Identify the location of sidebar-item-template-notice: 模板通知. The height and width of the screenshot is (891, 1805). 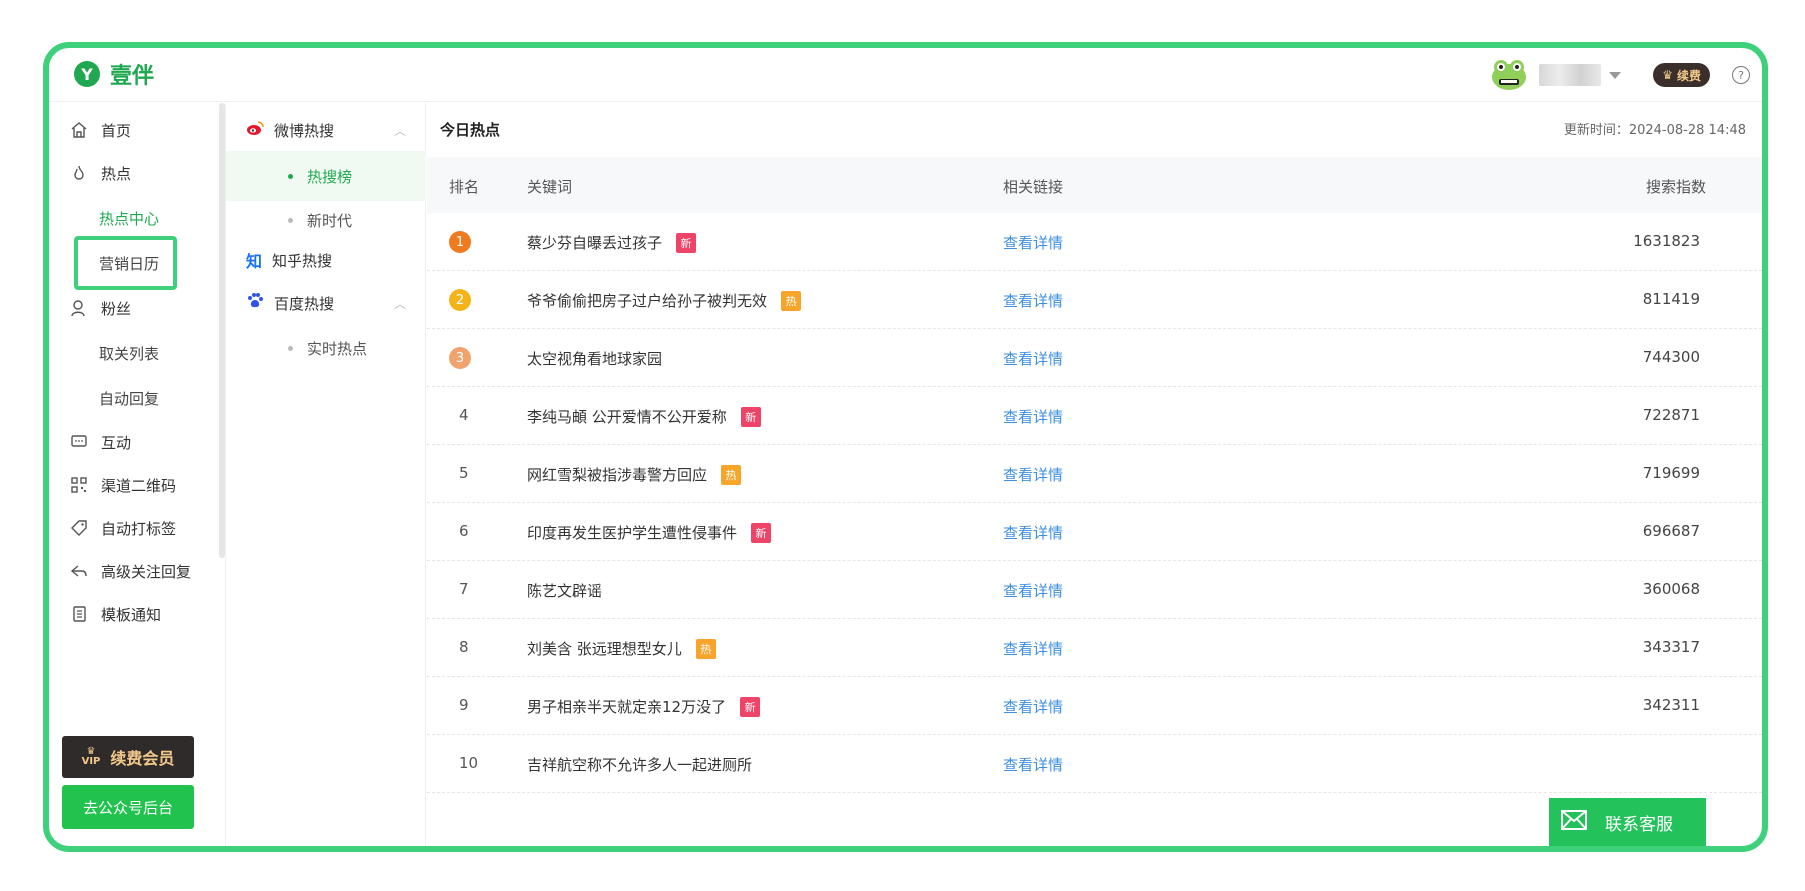
(115, 614).